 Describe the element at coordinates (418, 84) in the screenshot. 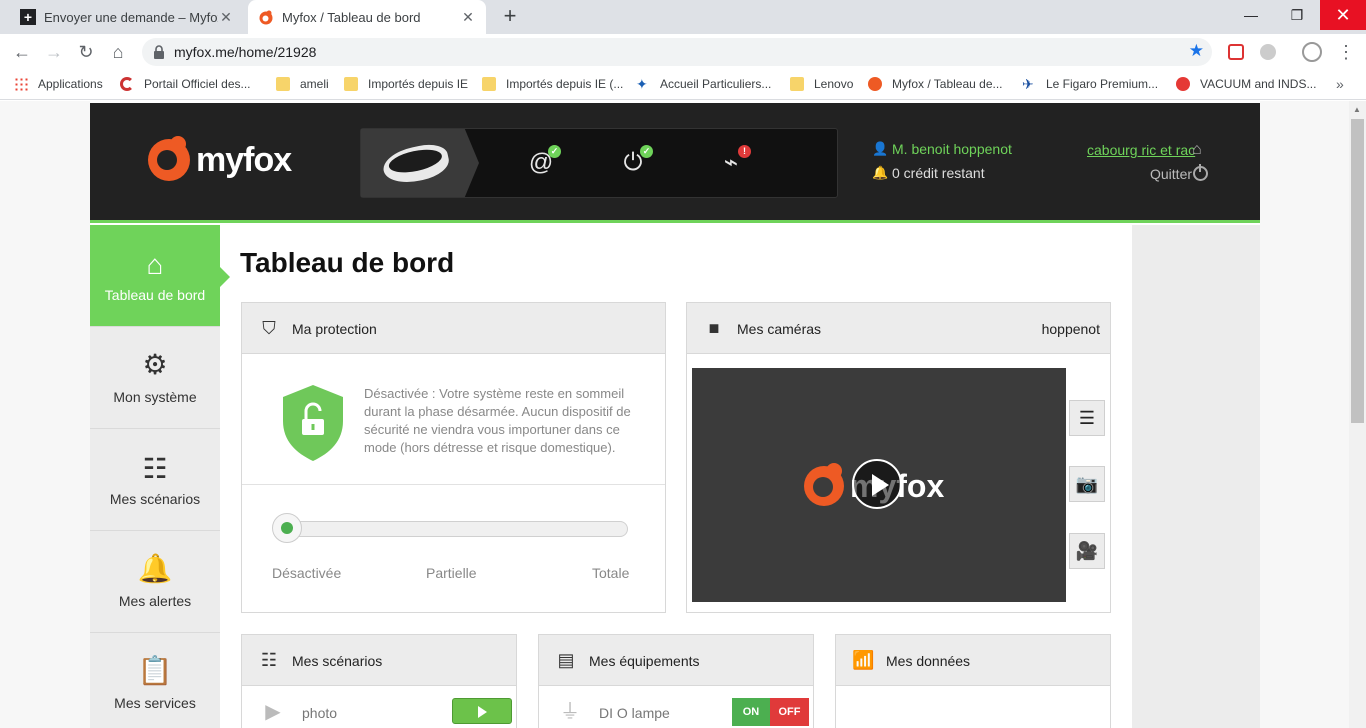

I see `bookmark-label: Importés depuis IE` at that location.